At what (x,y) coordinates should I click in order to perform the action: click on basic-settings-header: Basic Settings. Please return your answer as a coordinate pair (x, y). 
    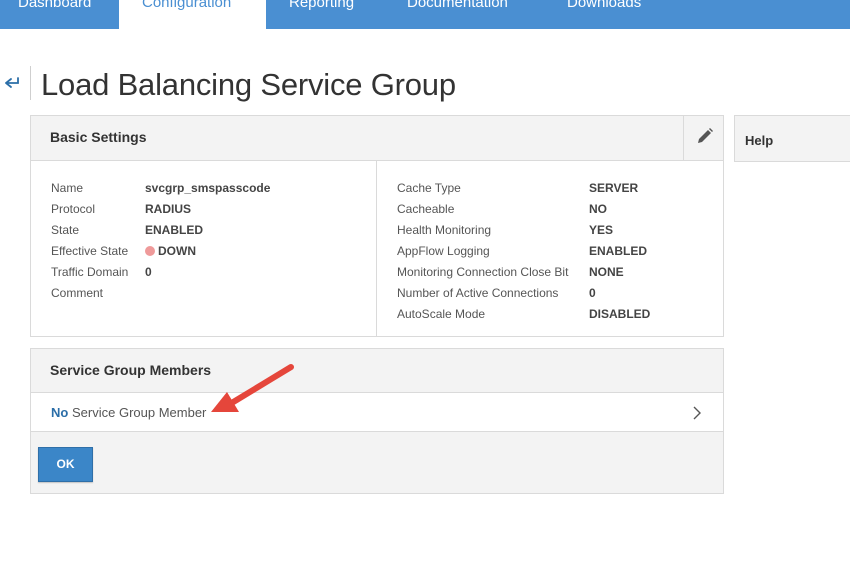
    Looking at the image, I should click on (377, 138).